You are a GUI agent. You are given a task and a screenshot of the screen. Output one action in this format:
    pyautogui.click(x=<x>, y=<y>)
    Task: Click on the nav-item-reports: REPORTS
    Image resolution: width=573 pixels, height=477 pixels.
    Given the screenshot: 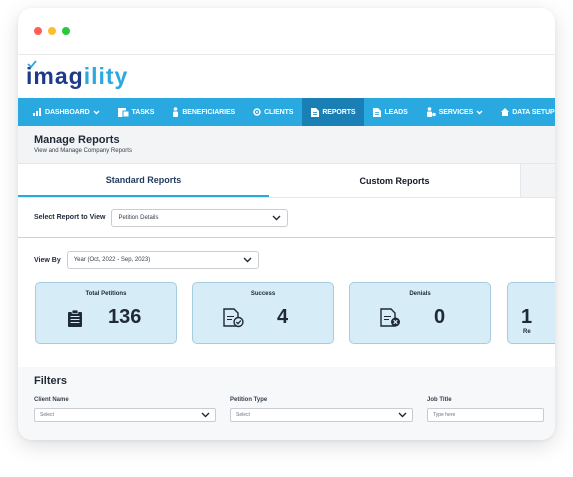 What is the action you would take?
    pyautogui.click(x=333, y=112)
    